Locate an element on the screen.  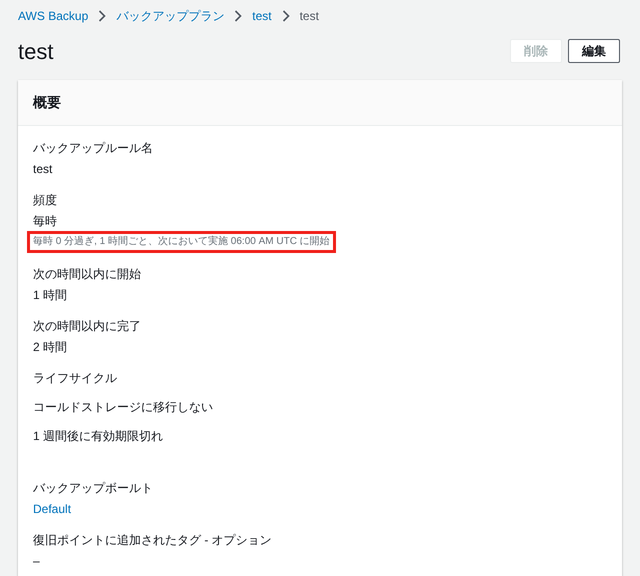
field-label: バックアップルール名 is located at coordinates (93, 148).